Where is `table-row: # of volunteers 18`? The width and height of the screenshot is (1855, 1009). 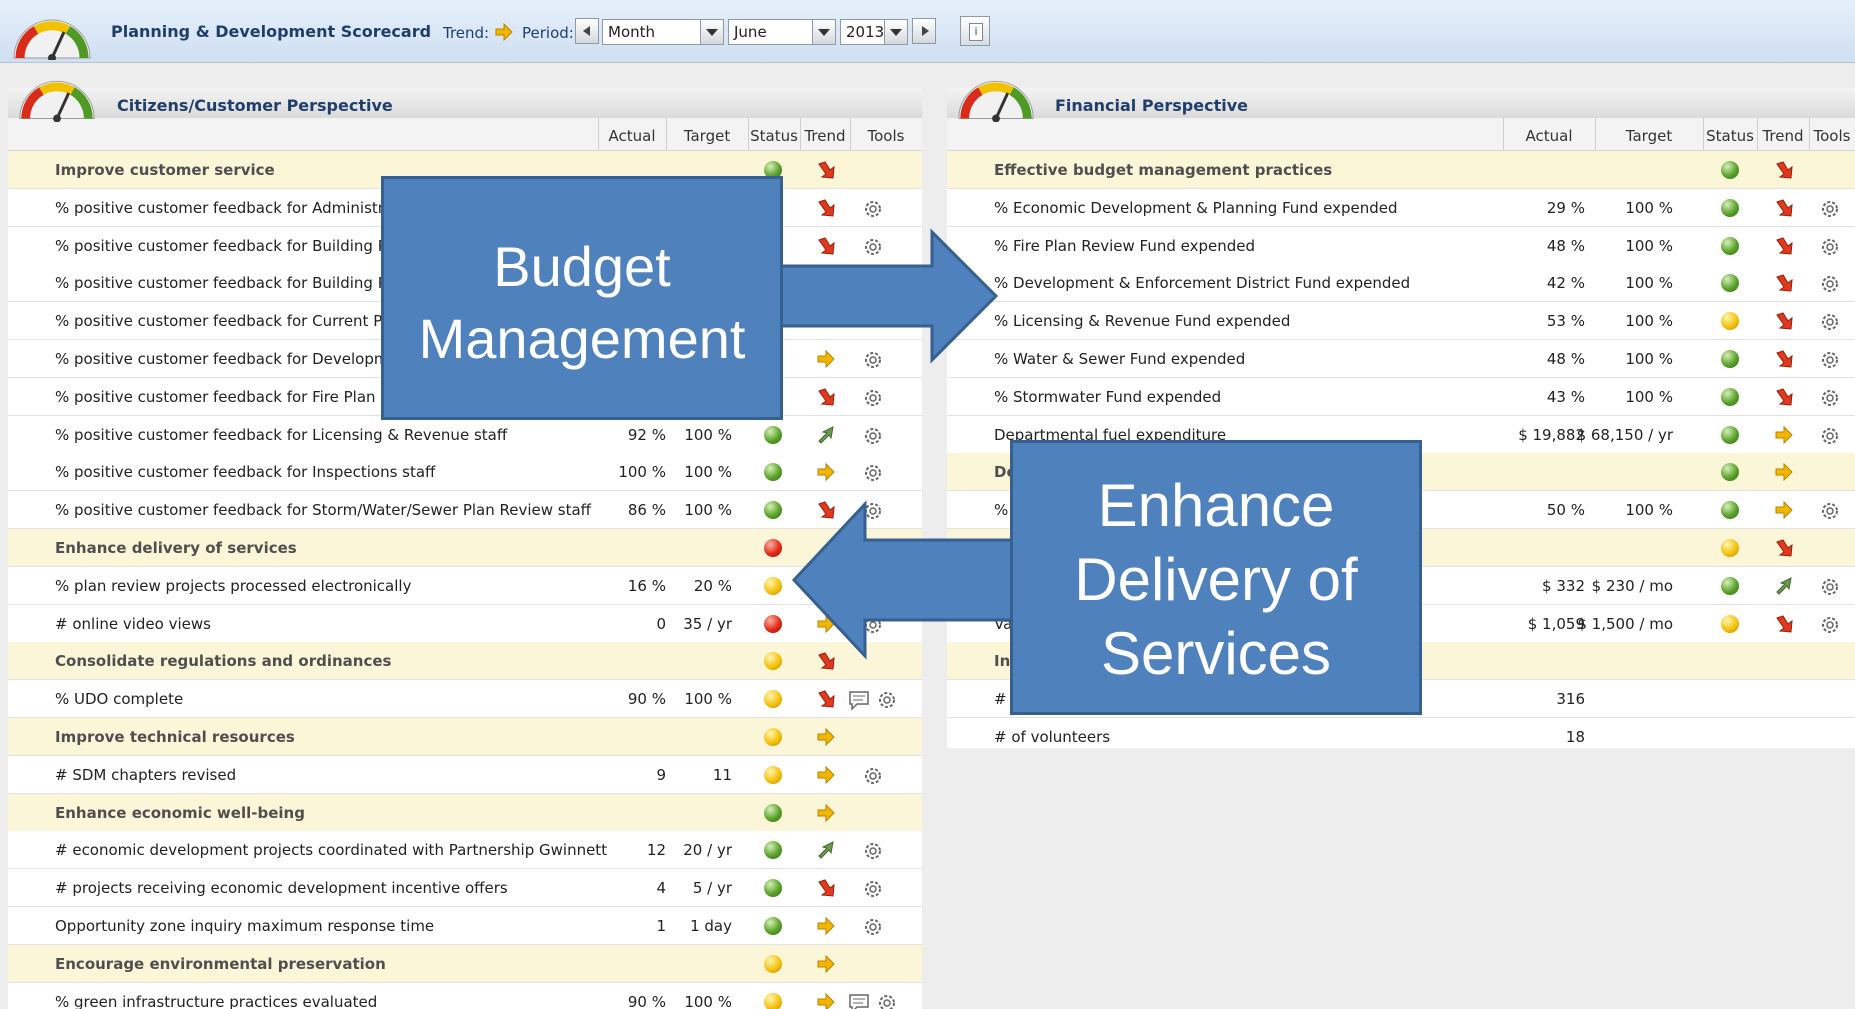 table-row: # of volunteers 18 is located at coordinates (1401, 733).